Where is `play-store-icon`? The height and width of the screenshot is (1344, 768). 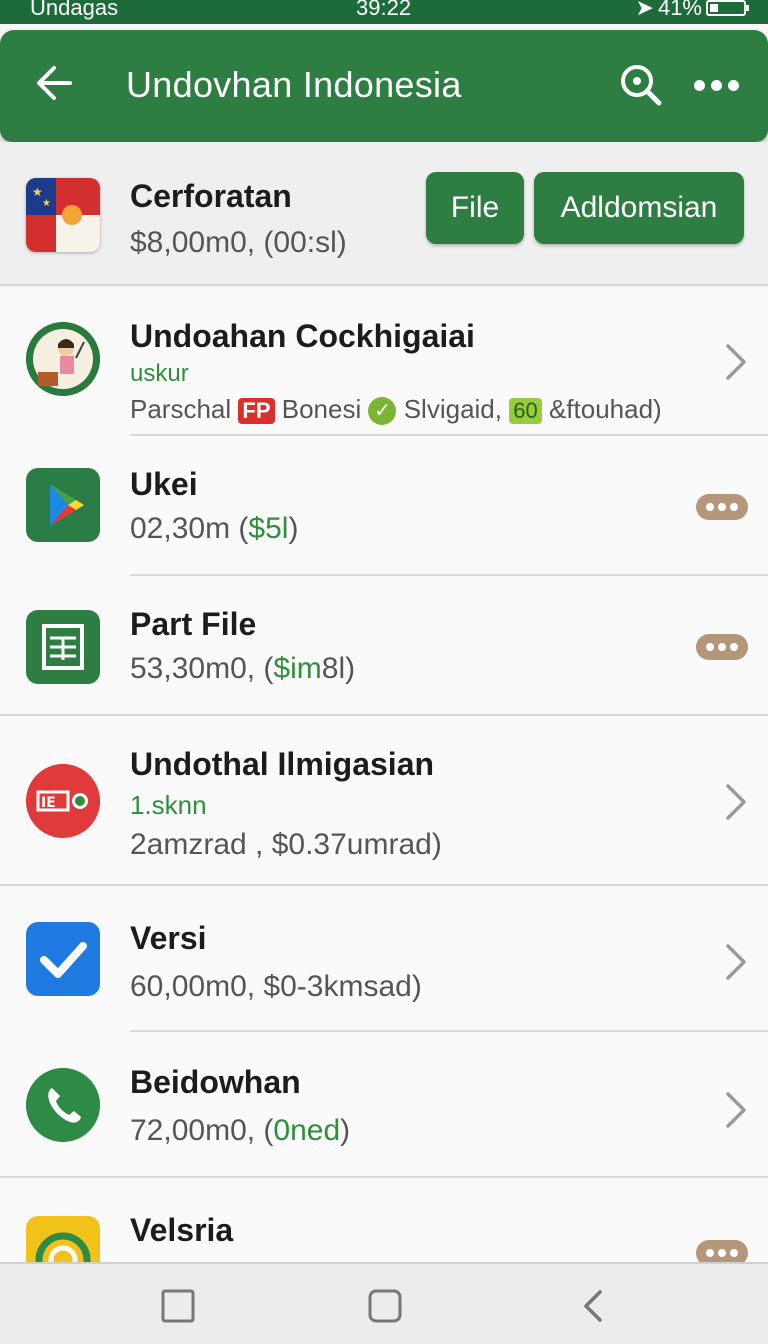 play-store-icon is located at coordinates (63, 505).